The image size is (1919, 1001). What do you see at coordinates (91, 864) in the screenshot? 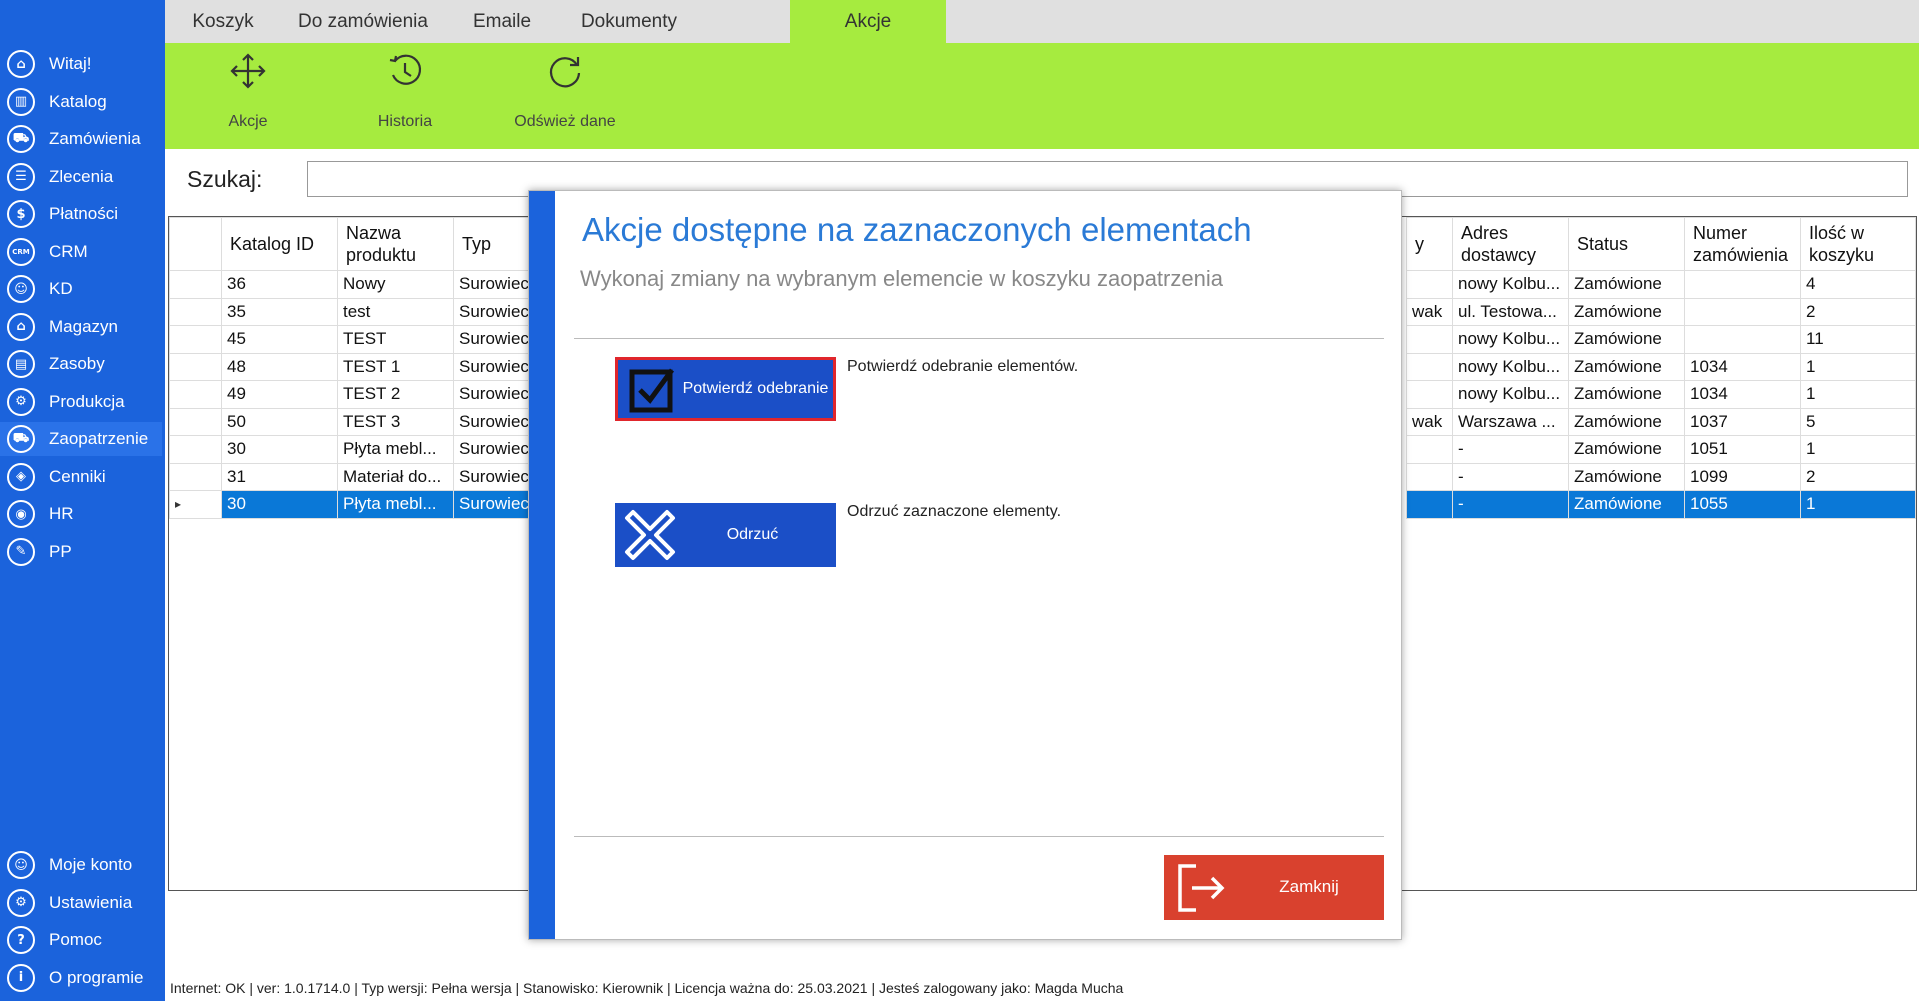
I see `sidebar-item-label: Moje konto` at bounding box center [91, 864].